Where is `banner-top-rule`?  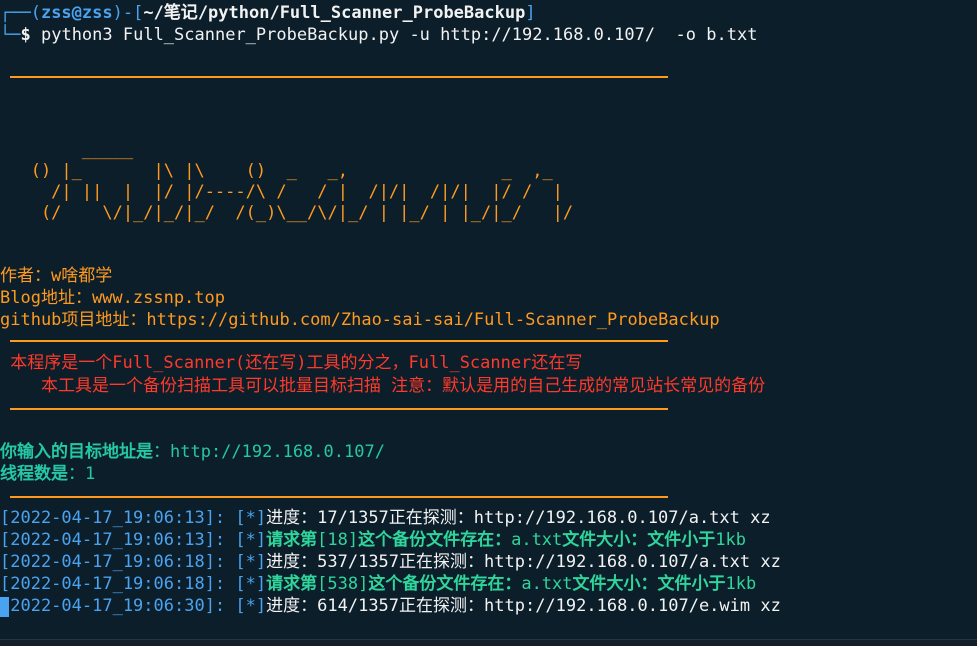
banner-top-rule is located at coordinates (339, 77).